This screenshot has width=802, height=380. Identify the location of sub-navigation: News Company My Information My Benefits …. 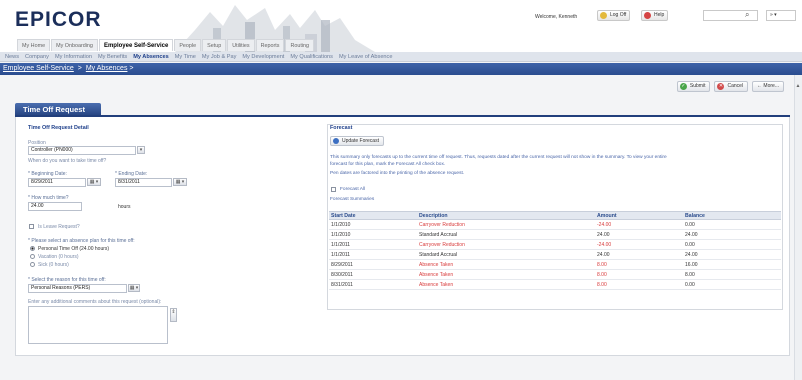
(401, 57).